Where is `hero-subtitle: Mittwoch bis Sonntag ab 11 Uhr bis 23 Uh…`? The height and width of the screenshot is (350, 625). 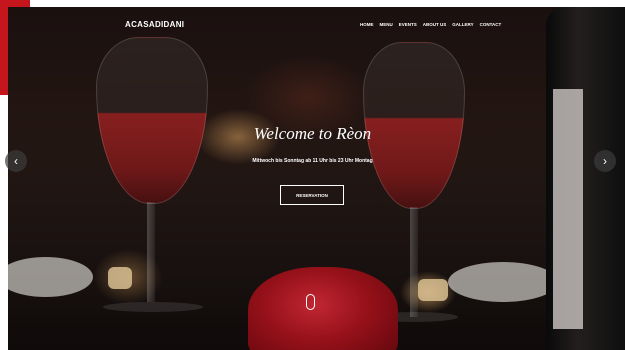
hero-subtitle: Mittwoch bis Sonntag ab 11 Uhr bis 23 Uh… is located at coordinates (312, 161).